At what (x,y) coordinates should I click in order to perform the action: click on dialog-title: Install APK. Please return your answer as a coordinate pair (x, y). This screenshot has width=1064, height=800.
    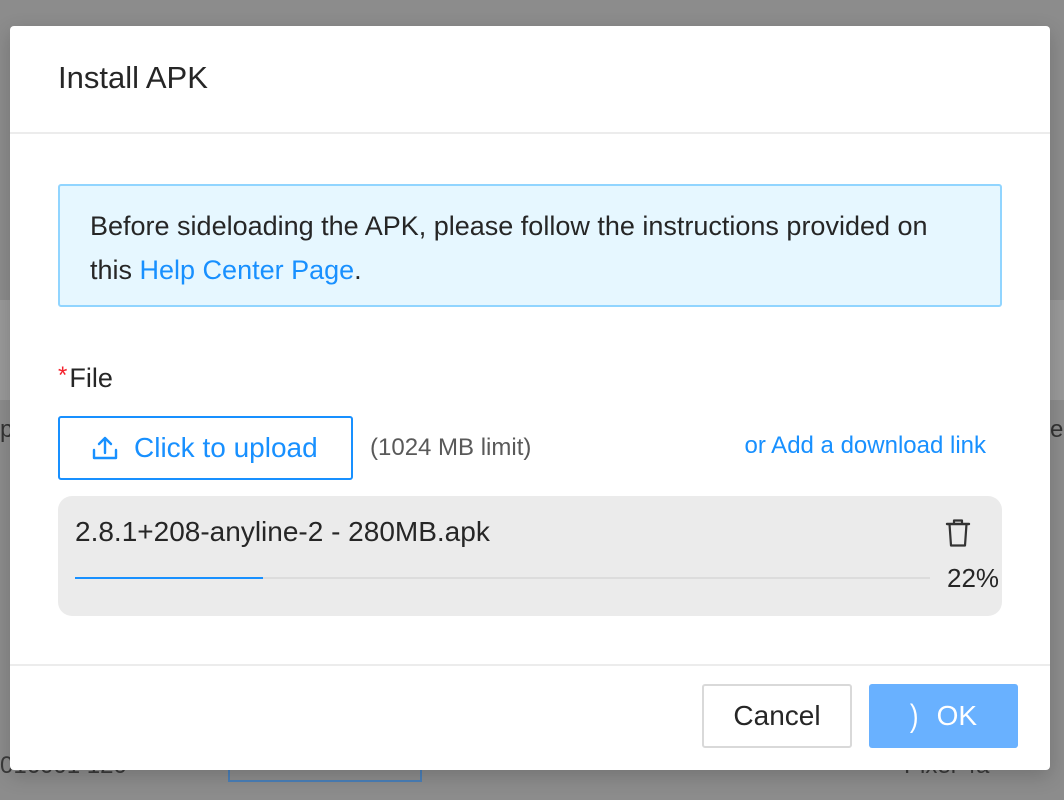
    Looking at the image, I should click on (133, 77).